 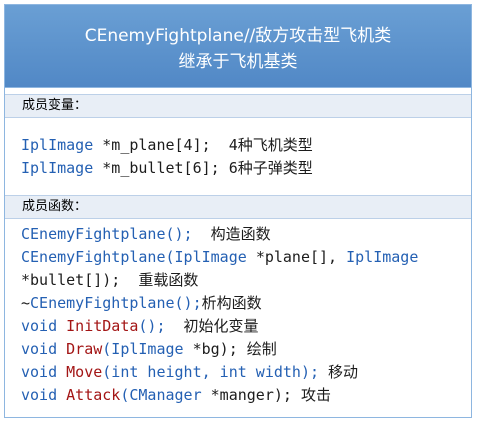 I want to click on member-declaration: *m_bullet[6];, so click(x=156, y=168).